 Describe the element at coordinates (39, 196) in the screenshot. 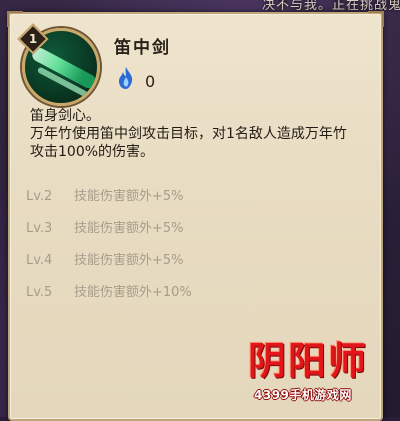

I see `level-label: Lv.2` at that location.